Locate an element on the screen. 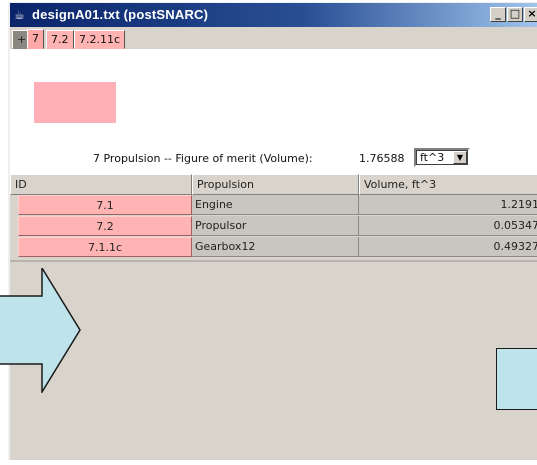 The width and height of the screenshot is (537, 465). tab-7: 7 is located at coordinates (35, 39).